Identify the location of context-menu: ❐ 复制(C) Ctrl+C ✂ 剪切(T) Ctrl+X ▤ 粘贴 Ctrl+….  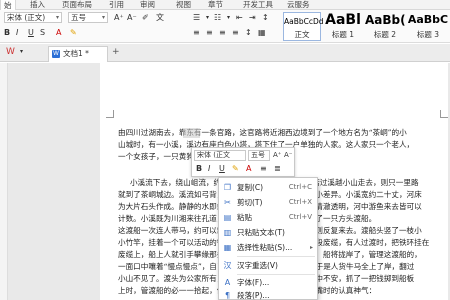
(268, 238).